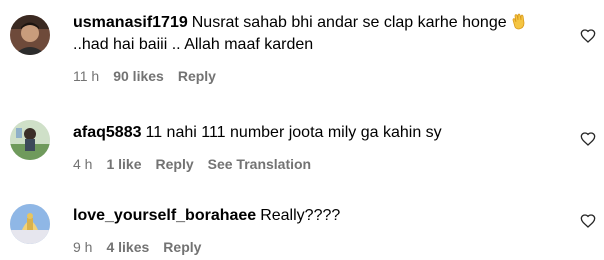 The image size is (604, 260). What do you see at coordinates (164, 215) in the screenshot?
I see `comment-username: love_yourself_borahaee` at bounding box center [164, 215].